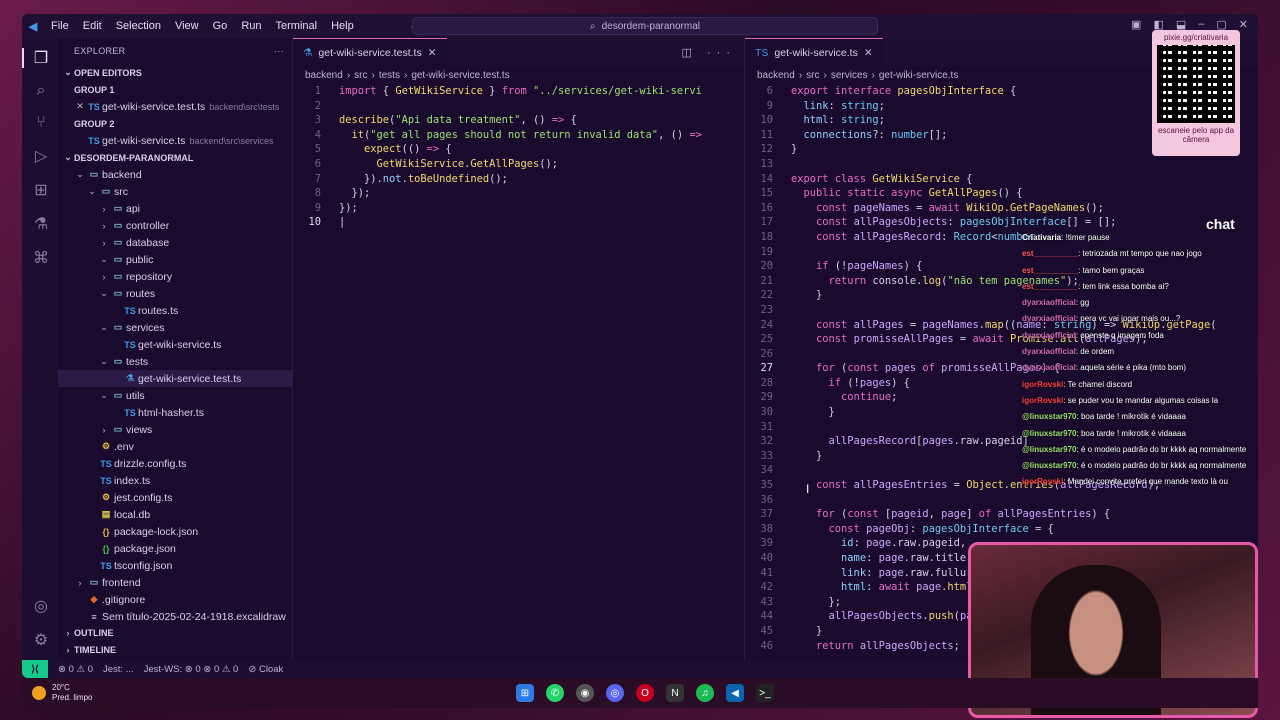 This screenshot has width=1280, height=720. I want to click on chat-username: @linuxstar970, so click(1049, 466).